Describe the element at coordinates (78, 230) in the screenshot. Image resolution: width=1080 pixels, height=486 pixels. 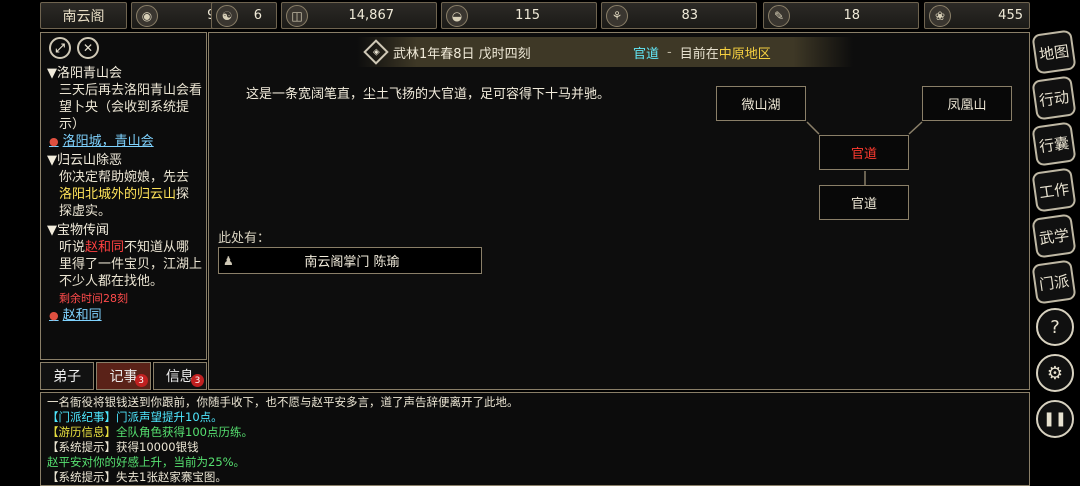
I see `quest-title: ▼宝物传闻` at that location.